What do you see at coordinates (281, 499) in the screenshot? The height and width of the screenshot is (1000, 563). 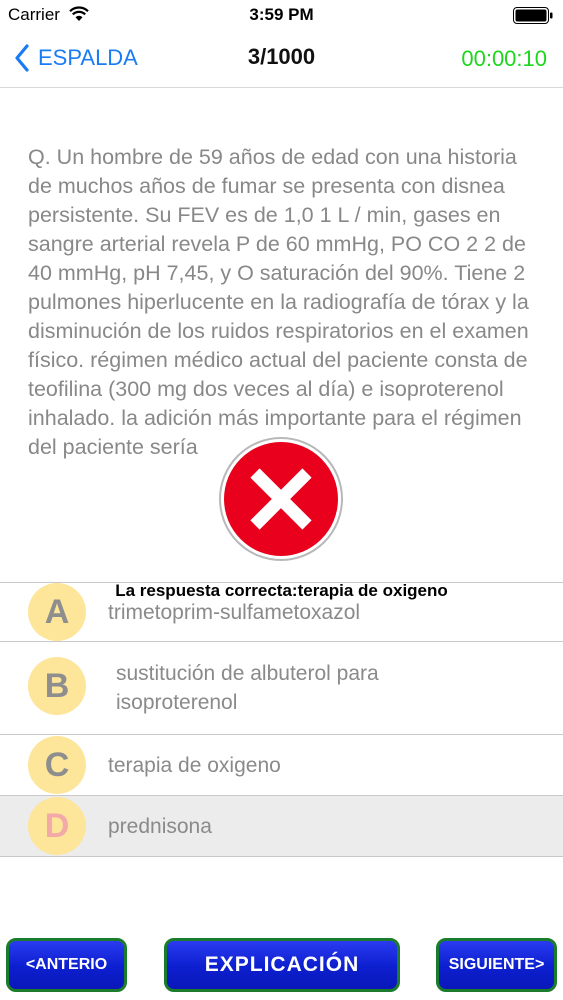 I see `wrong-x-icon` at bounding box center [281, 499].